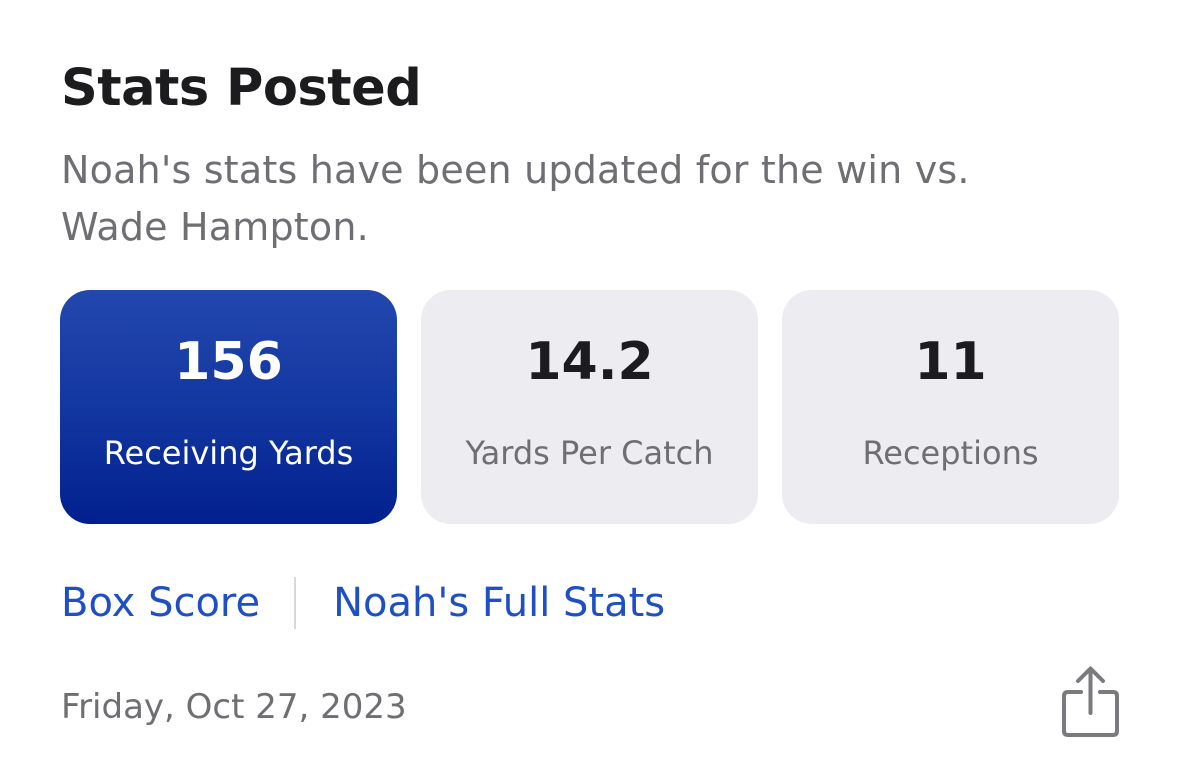  What do you see at coordinates (241, 88) in the screenshot?
I see `card-title: Stats Posted` at bounding box center [241, 88].